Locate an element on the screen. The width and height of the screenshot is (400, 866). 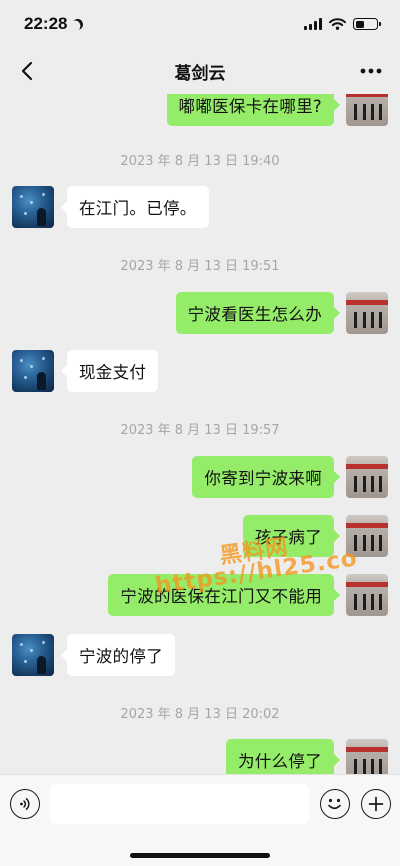
chat-header: 葛剑云 is located at coordinates (200, 71).